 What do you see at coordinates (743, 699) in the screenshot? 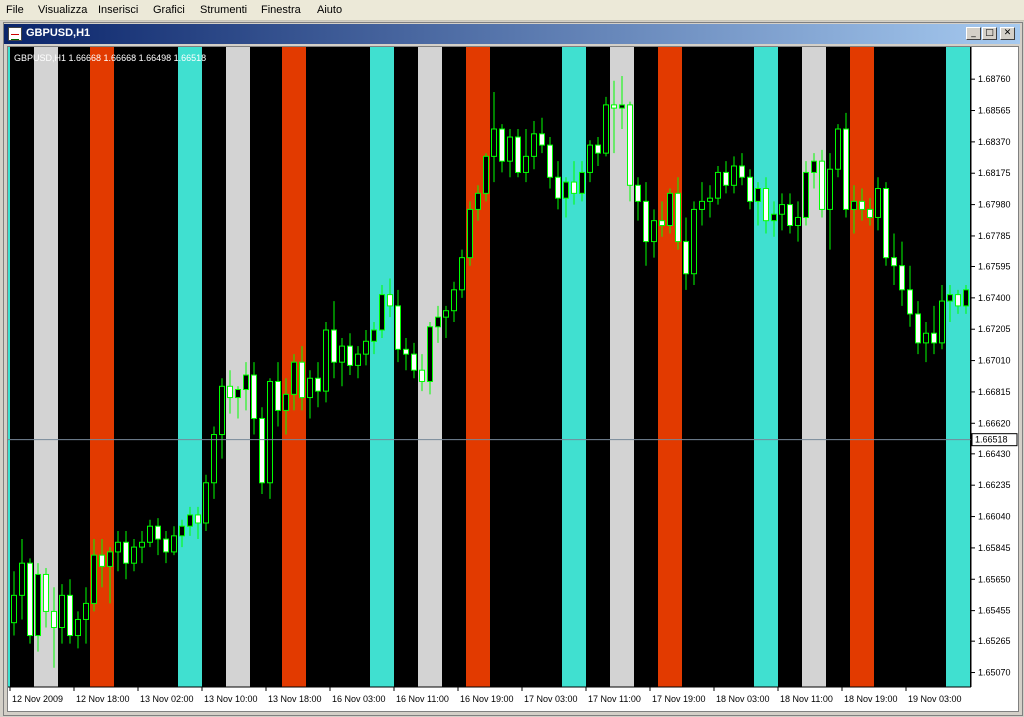
I see `x-tick-label: 18 Nov 03:00` at bounding box center [743, 699].